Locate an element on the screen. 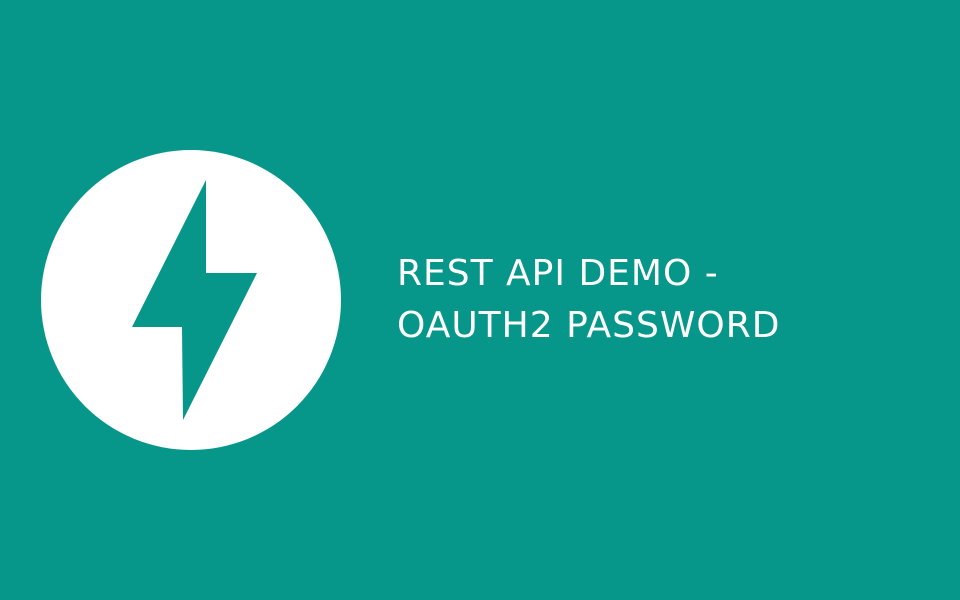 The width and height of the screenshot is (960, 600). title-line-1: REST API DEMO - is located at coordinates (558, 273).